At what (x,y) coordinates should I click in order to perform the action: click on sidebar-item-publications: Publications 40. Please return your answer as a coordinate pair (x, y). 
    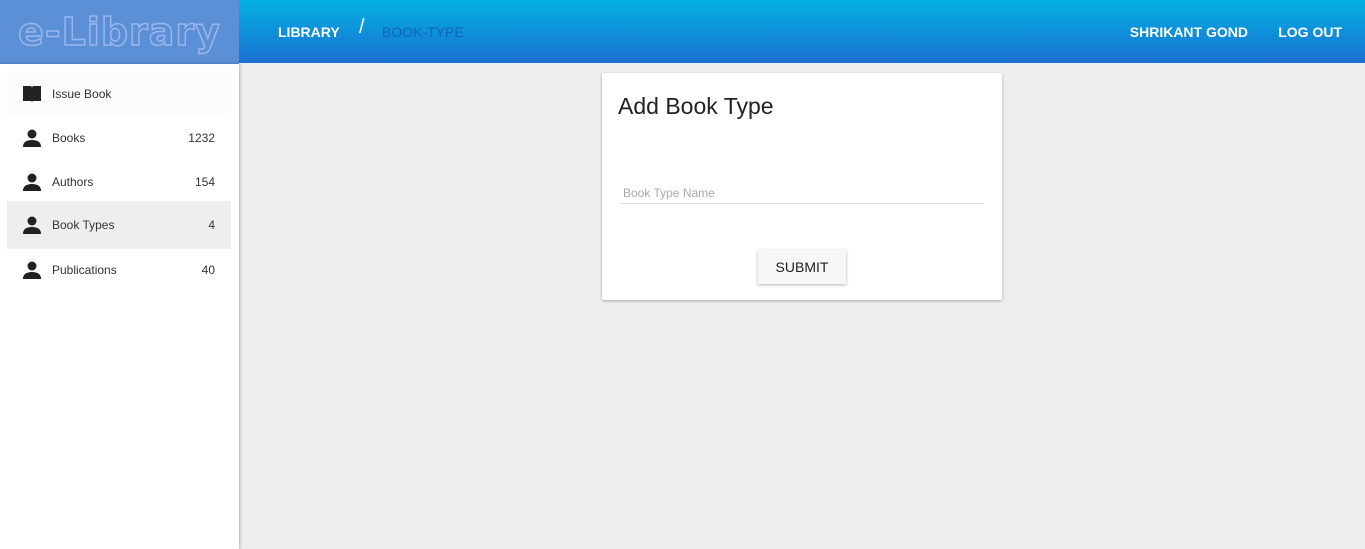
    Looking at the image, I should click on (119, 270).